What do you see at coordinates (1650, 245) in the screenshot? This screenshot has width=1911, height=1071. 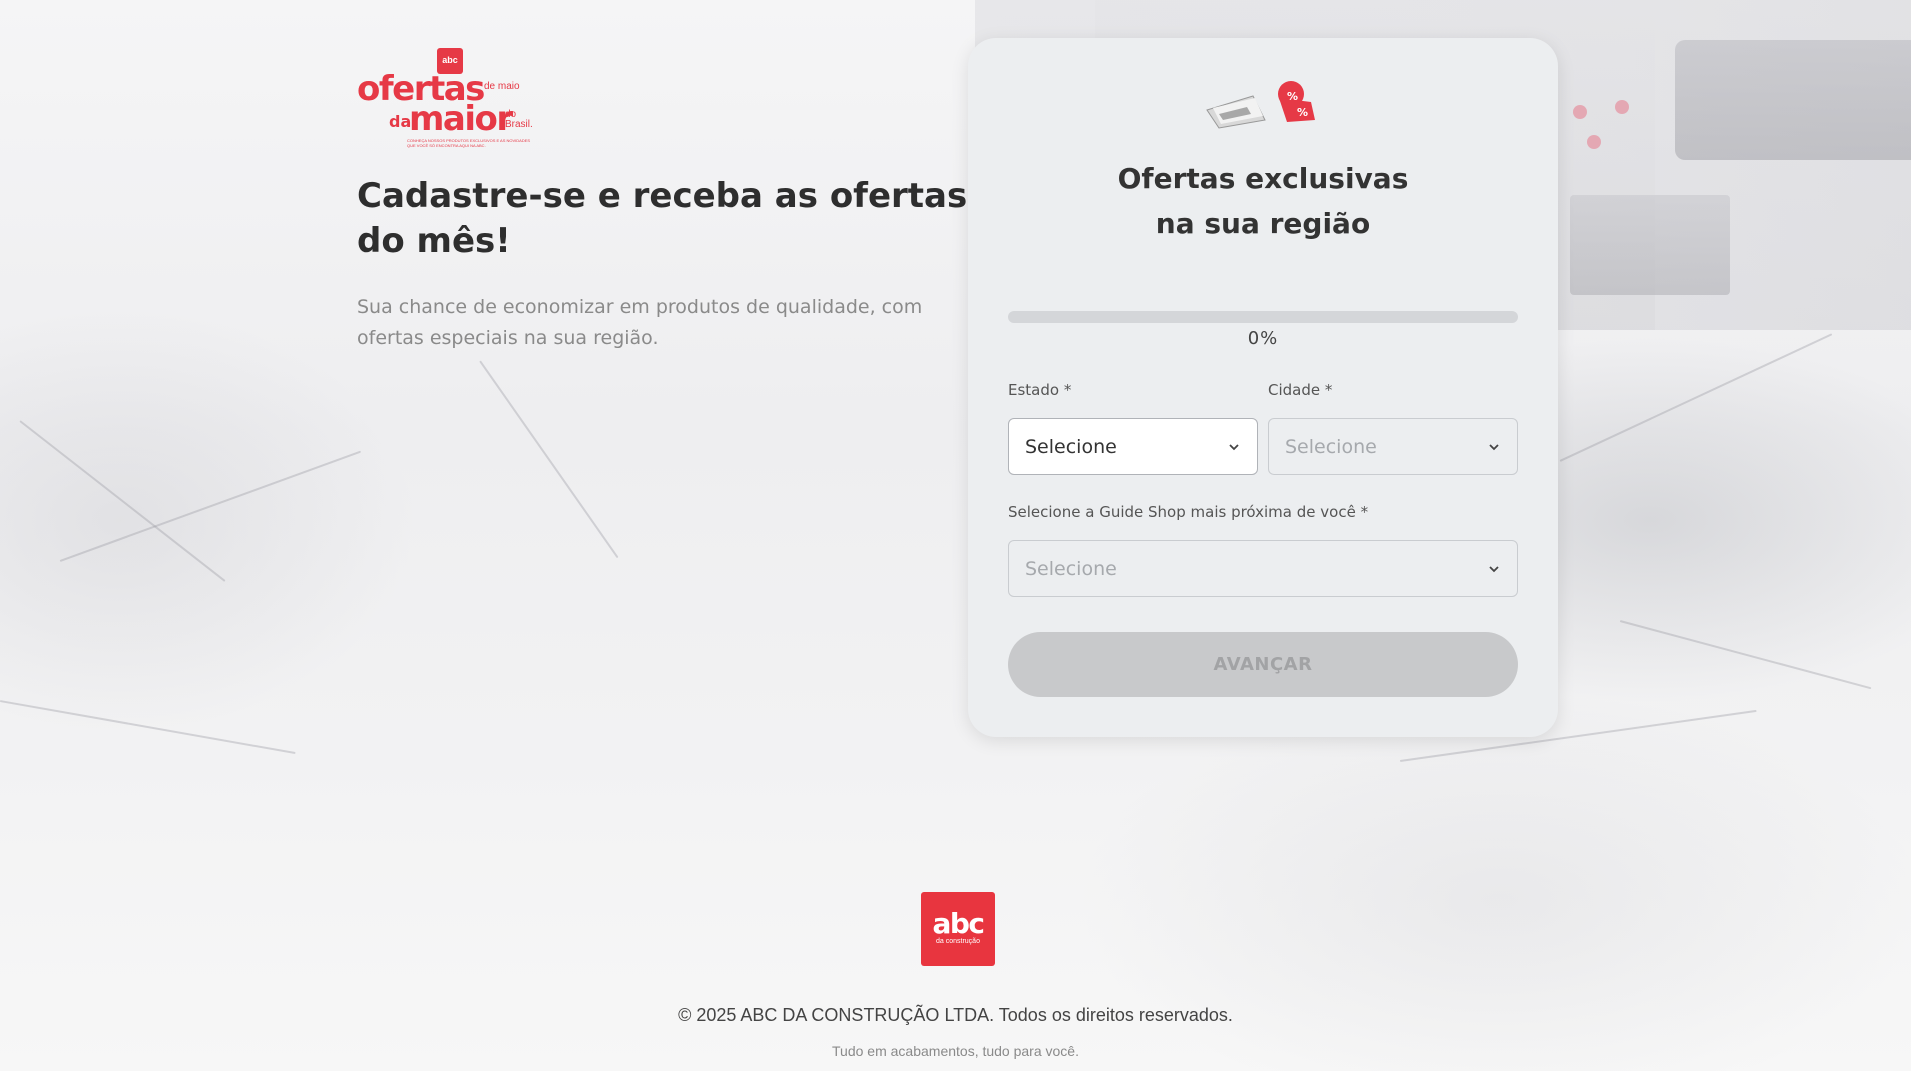 I see `background-table` at bounding box center [1650, 245].